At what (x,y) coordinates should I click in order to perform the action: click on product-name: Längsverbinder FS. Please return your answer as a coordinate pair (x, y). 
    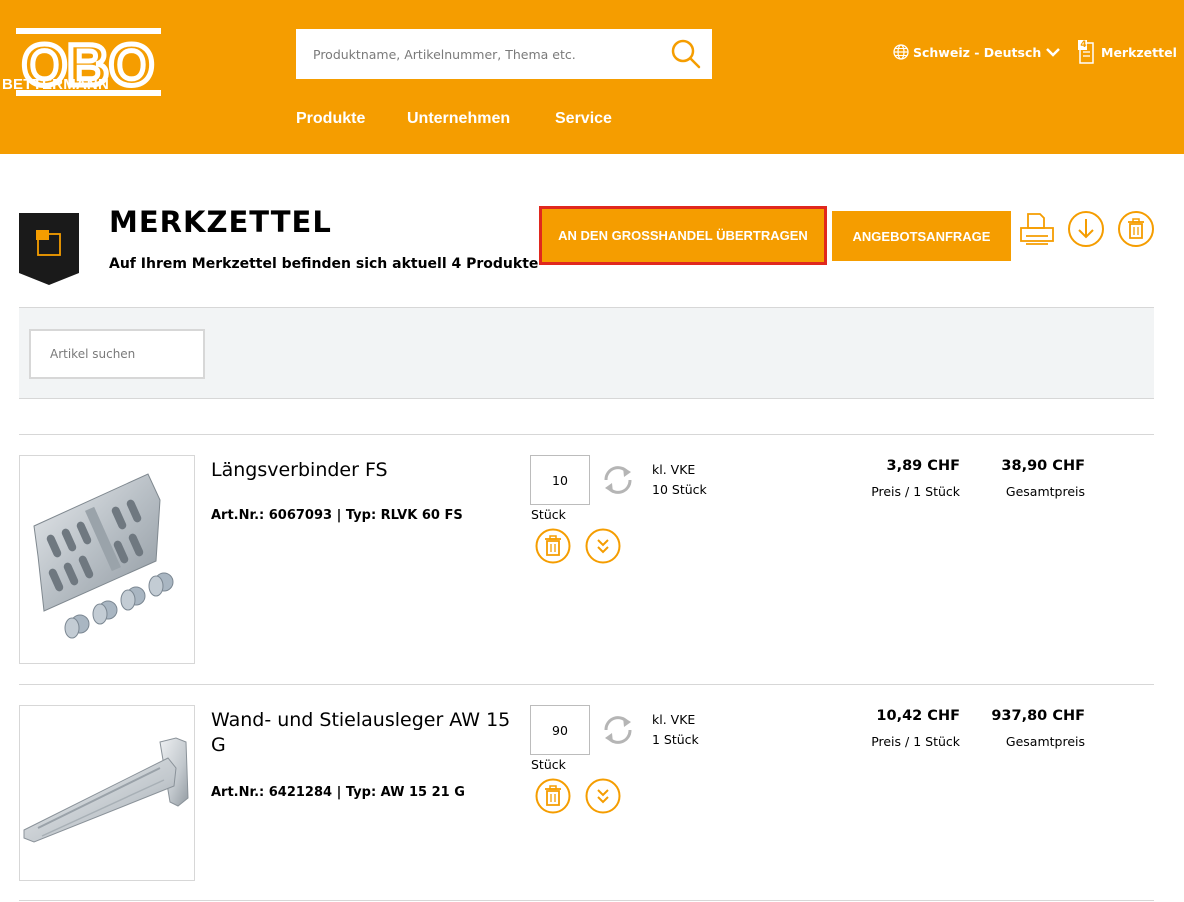
    Looking at the image, I should click on (366, 470).